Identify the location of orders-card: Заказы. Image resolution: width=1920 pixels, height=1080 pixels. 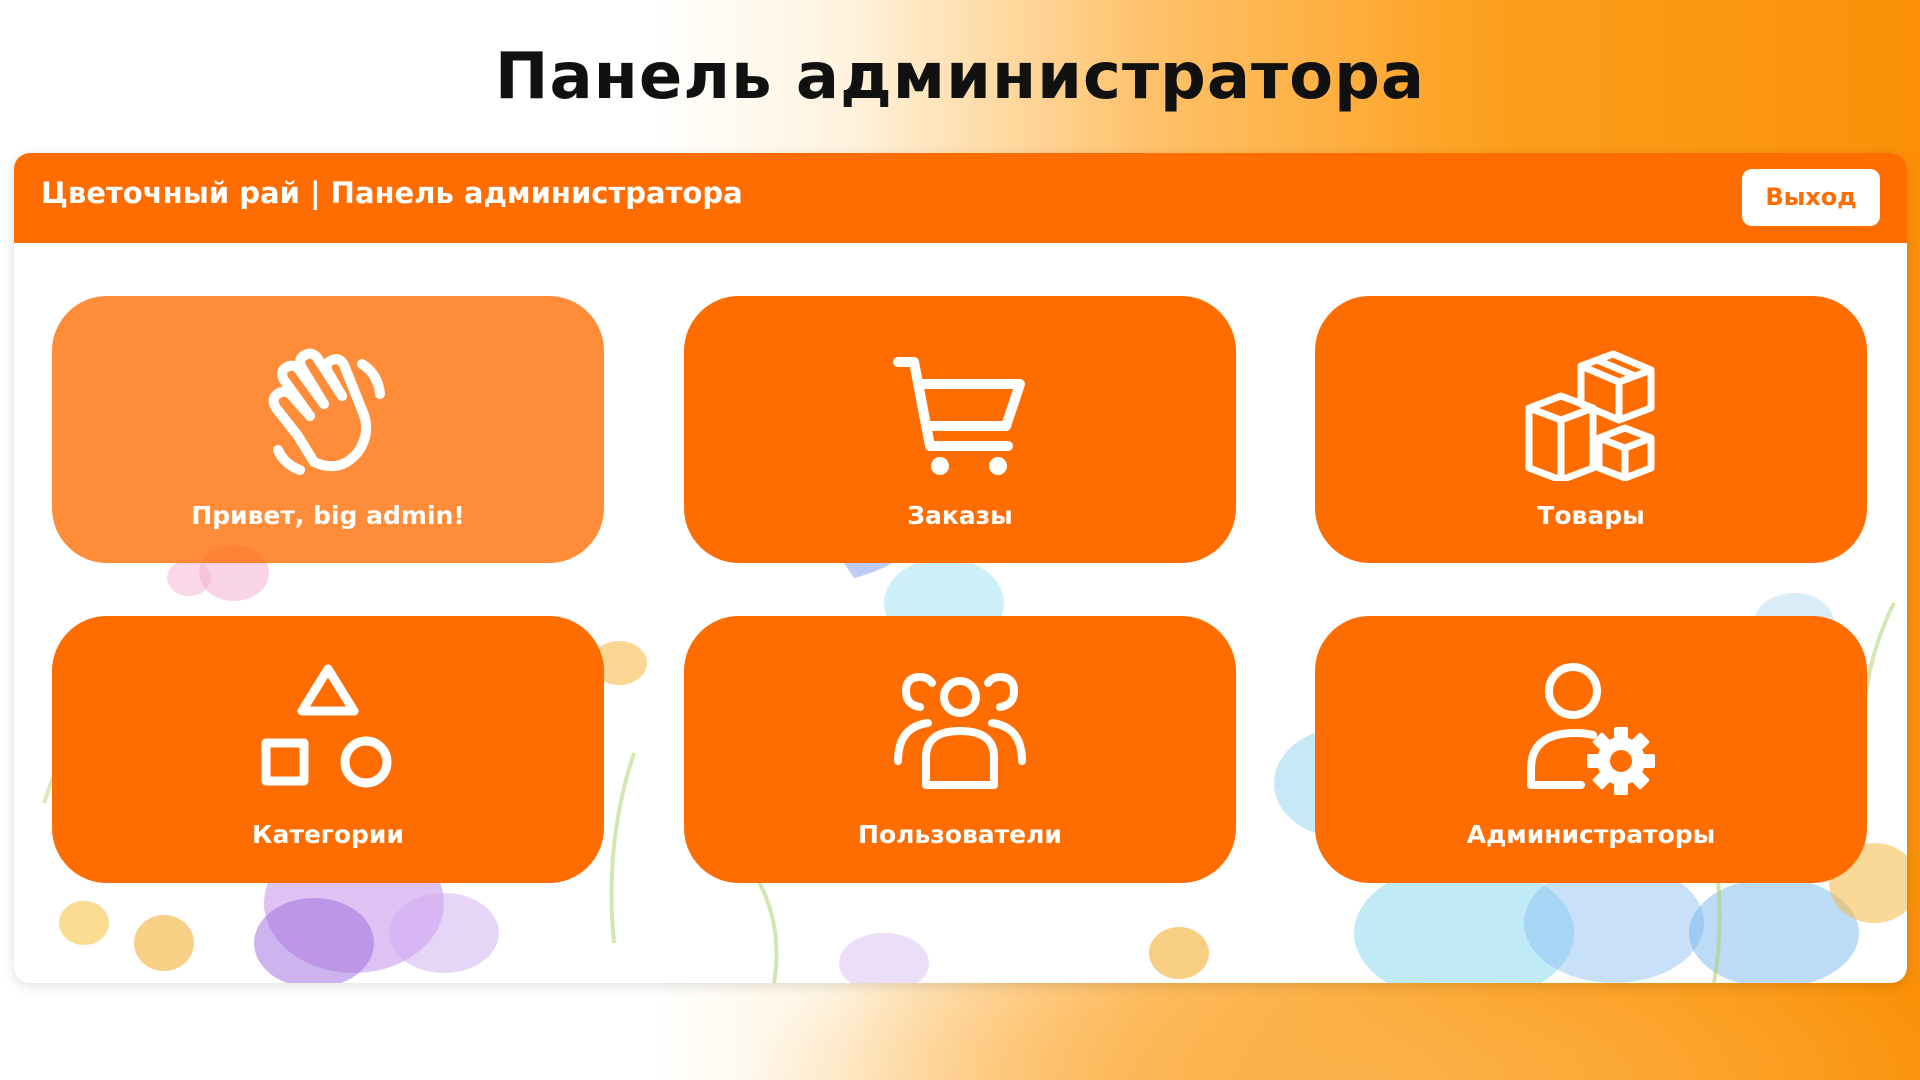
(960, 429).